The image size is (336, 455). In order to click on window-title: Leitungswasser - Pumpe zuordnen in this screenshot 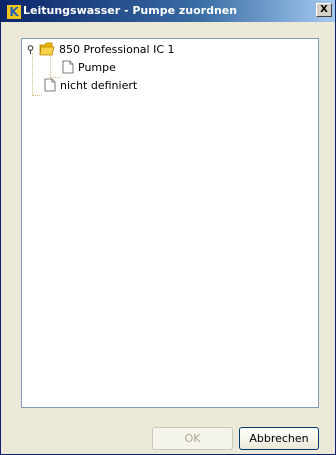, I will do `click(130, 10)`.